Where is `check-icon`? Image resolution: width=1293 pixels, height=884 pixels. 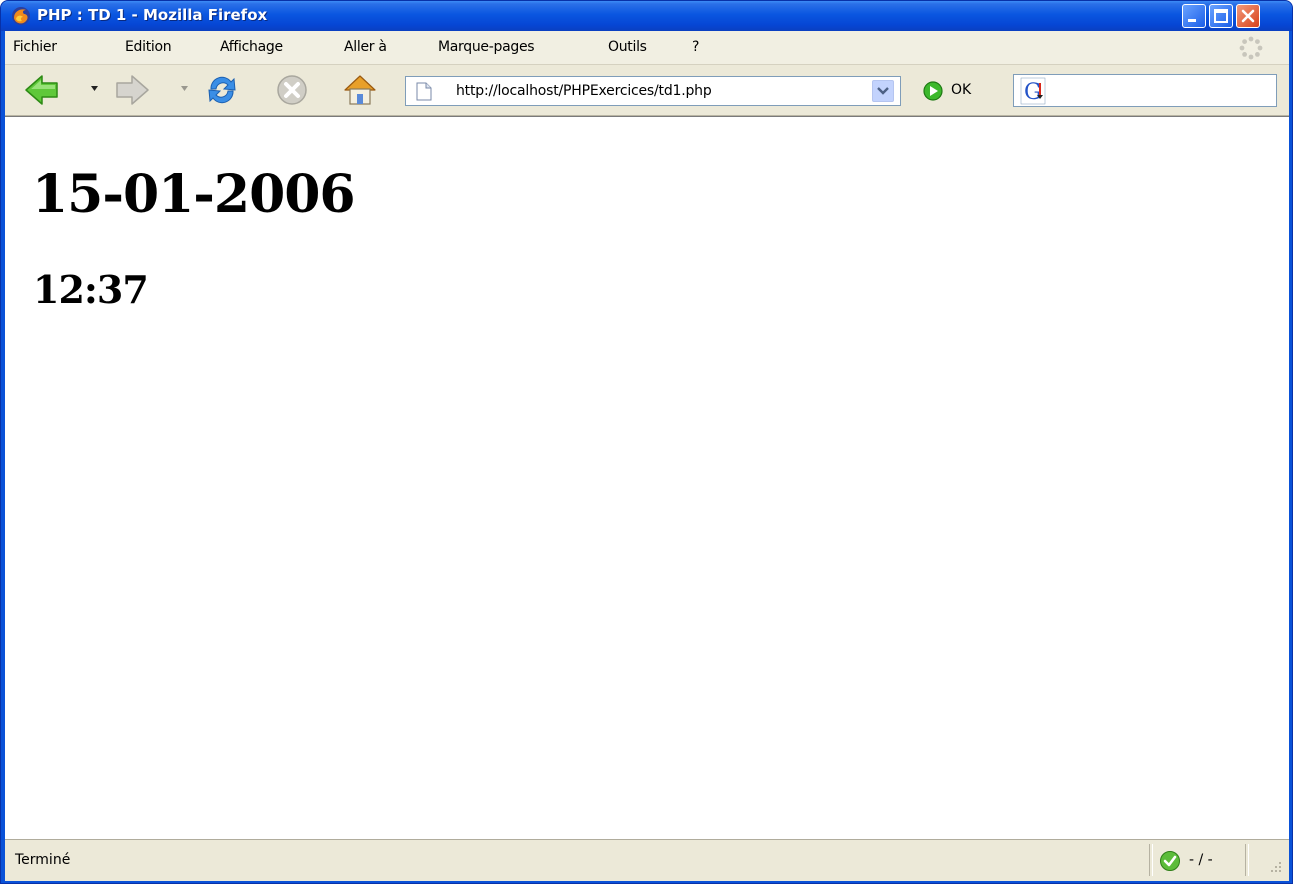 check-icon is located at coordinates (1170, 861).